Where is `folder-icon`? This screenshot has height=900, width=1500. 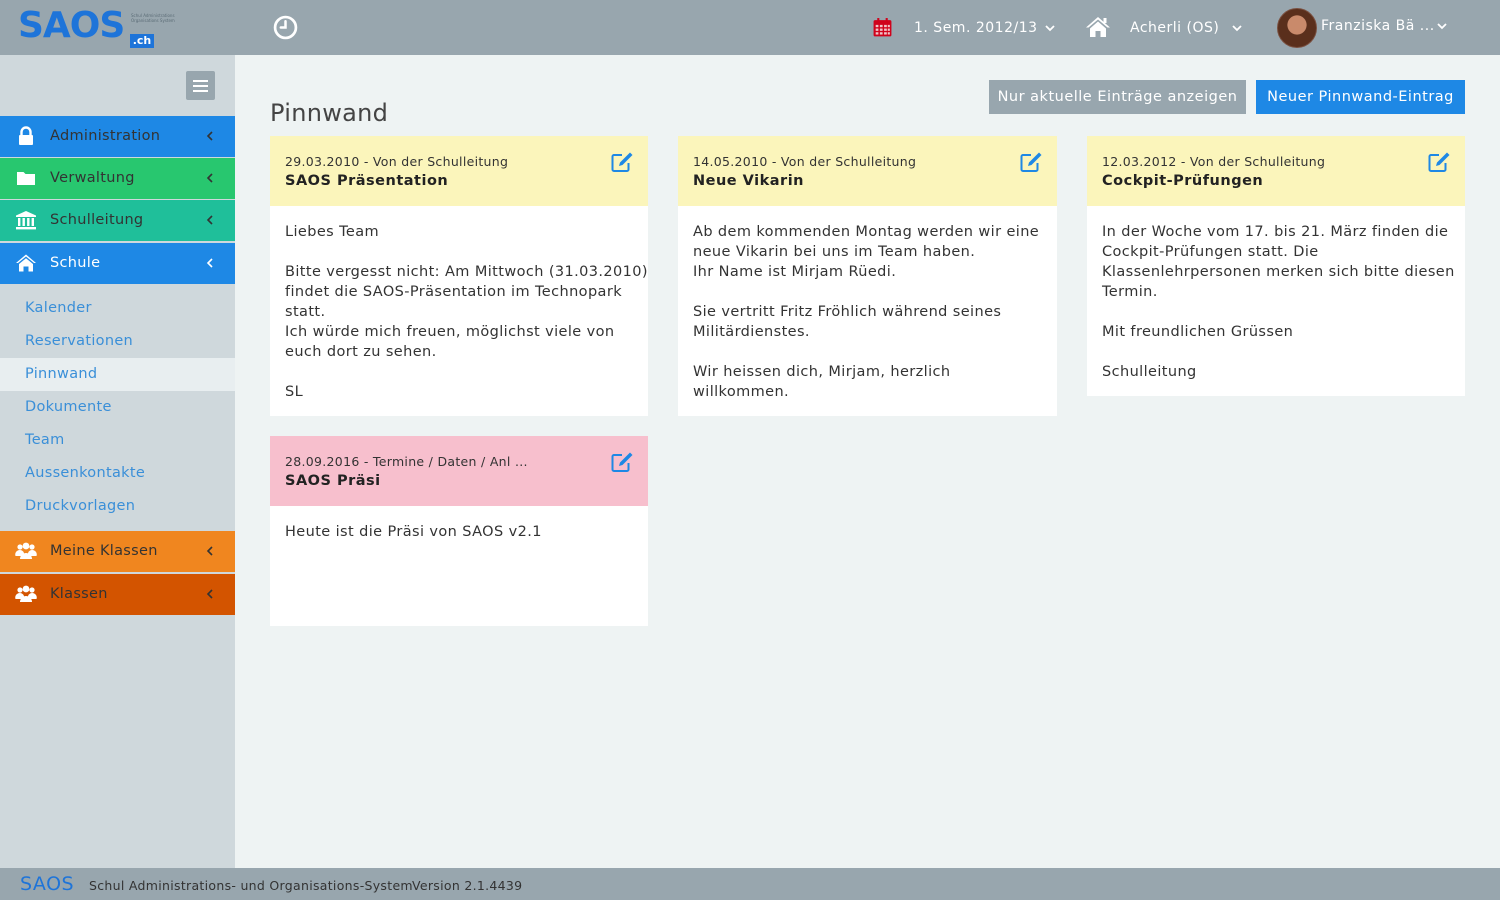 folder-icon is located at coordinates (26, 178).